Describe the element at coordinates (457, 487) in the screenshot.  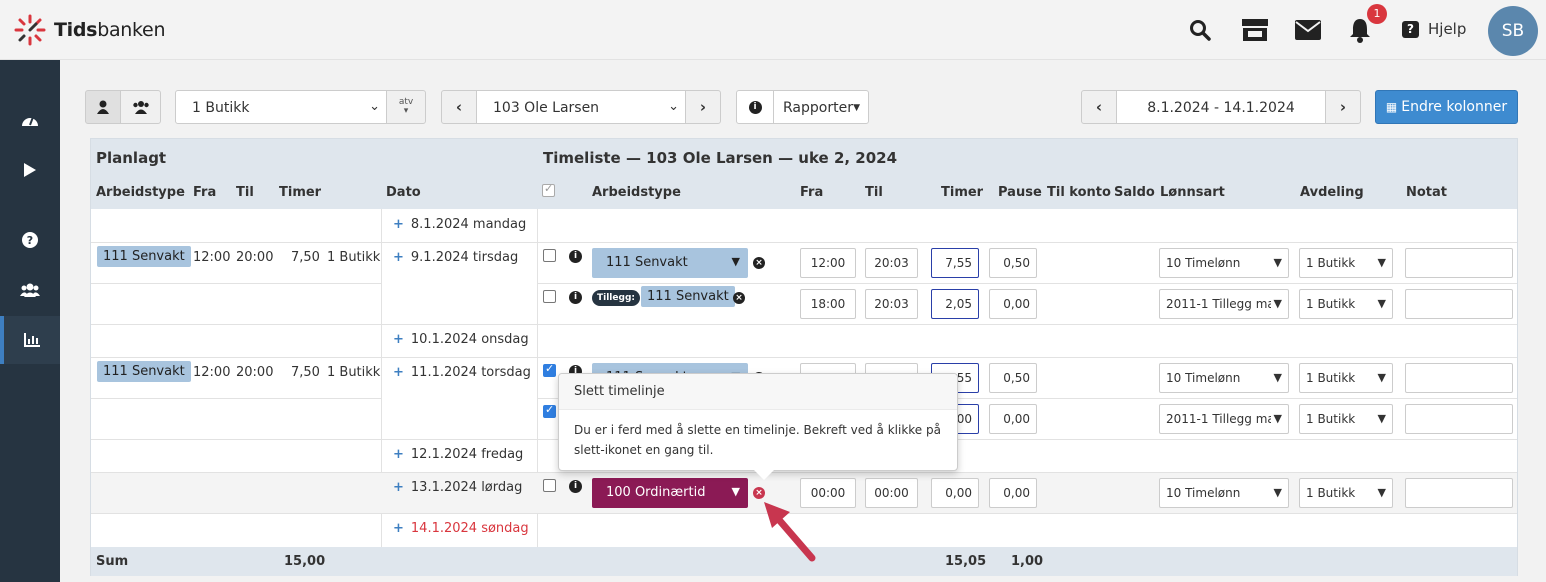
I see `date-row-lordag: +13.1.2024 lørdag` at that location.